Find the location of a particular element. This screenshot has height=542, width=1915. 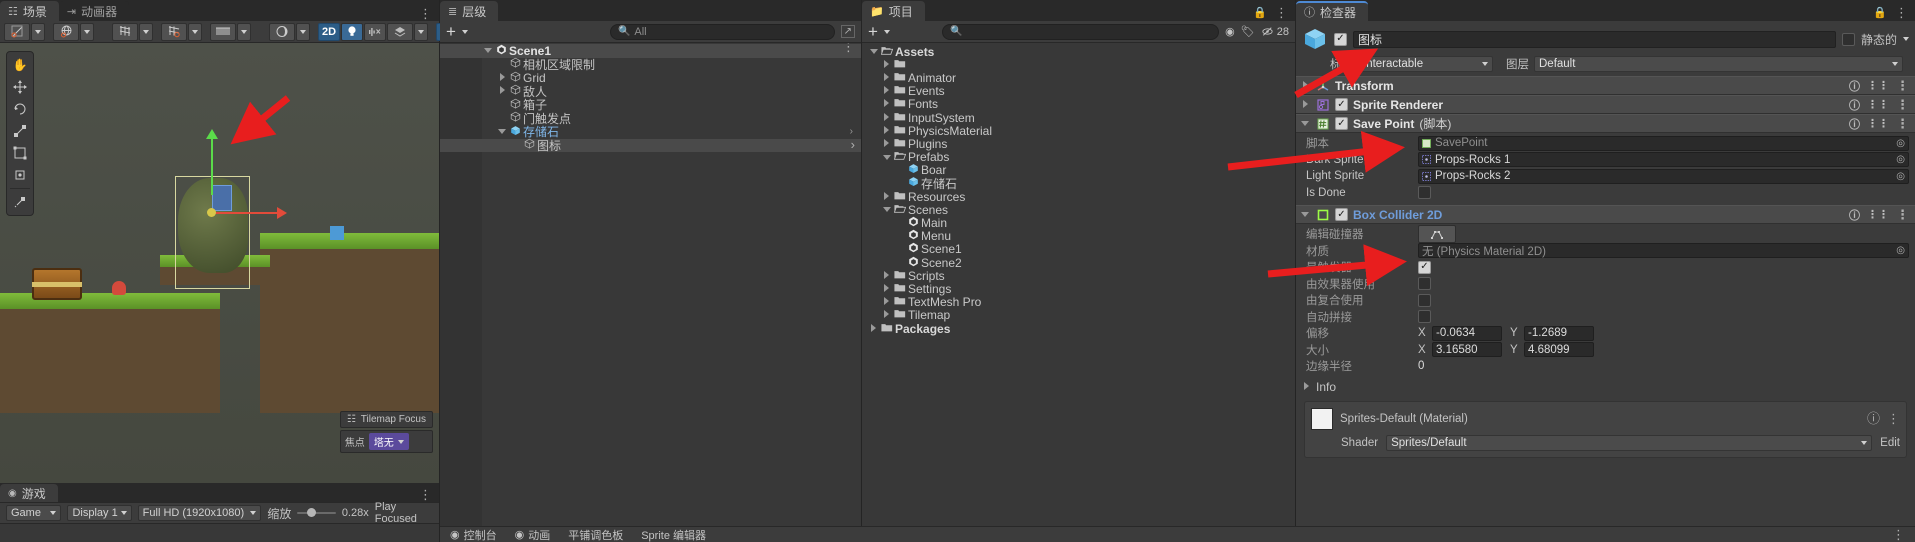

display-dropdown: Display 1 is located at coordinates (99, 513).